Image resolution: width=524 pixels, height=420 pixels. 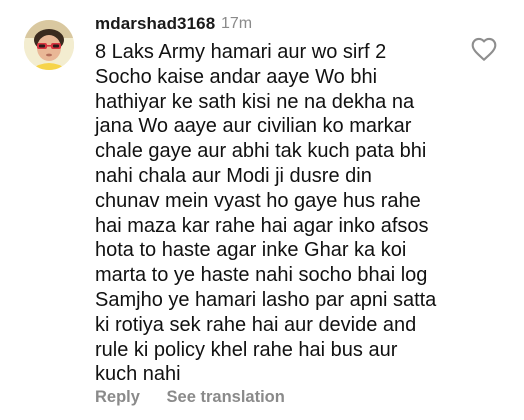 I want to click on comment-line: marta to ye haste nahi socho bhai log, so click(x=261, y=275).